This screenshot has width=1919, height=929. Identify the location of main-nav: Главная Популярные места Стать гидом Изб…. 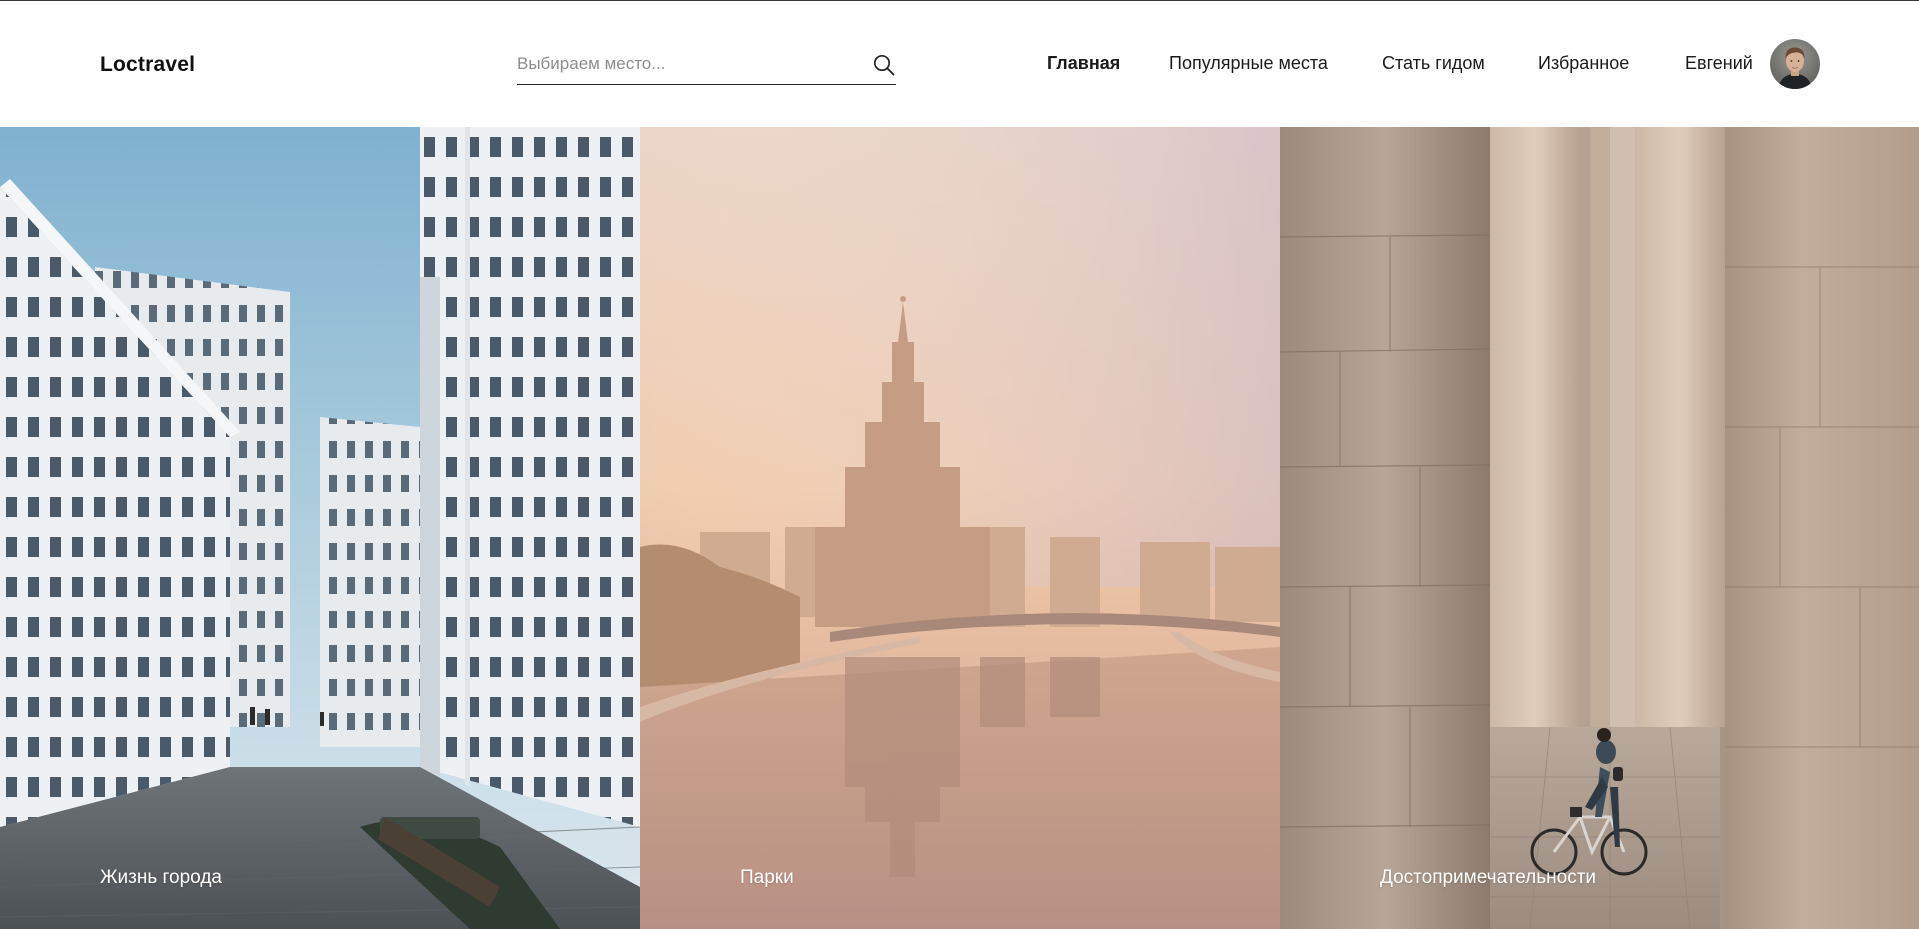
(959, 65).